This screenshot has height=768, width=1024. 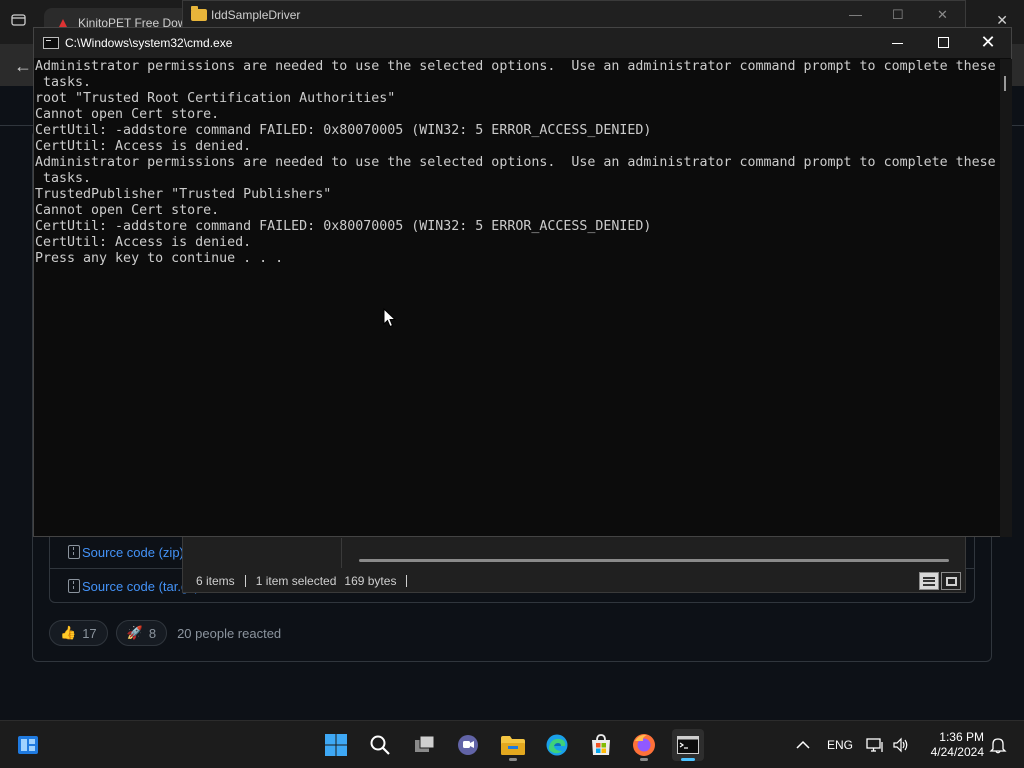 What do you see at coordinates (574, 15) in the screenshot?
I see `explorer-title-bar: IddSampleDriver — ☐ ✕` at bounding box center [574, 15].